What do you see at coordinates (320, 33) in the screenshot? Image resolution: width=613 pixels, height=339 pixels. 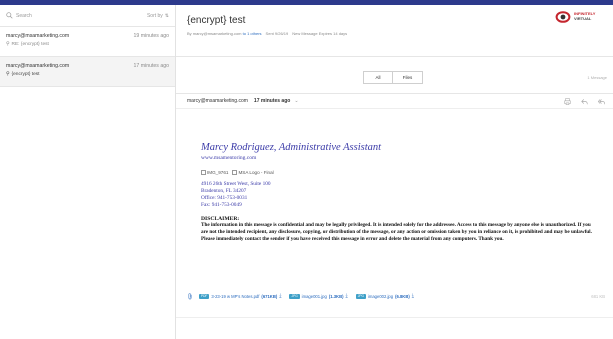 I see `meta-expires: New Message Expires 14 days` at bounding box center [320, 33].